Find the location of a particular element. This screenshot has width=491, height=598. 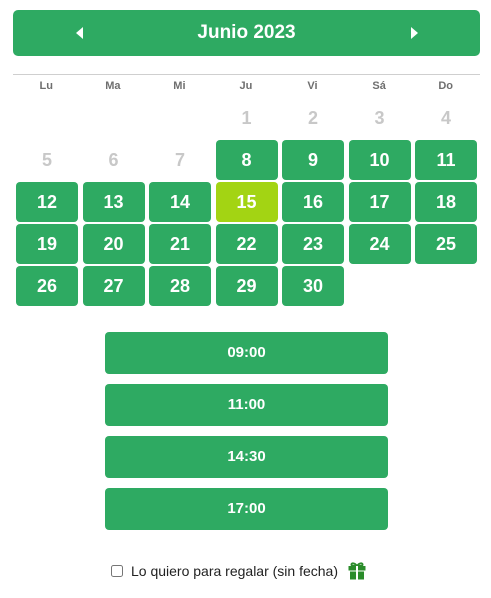

weekday-label: Sá is located at coordinates (379, 86).